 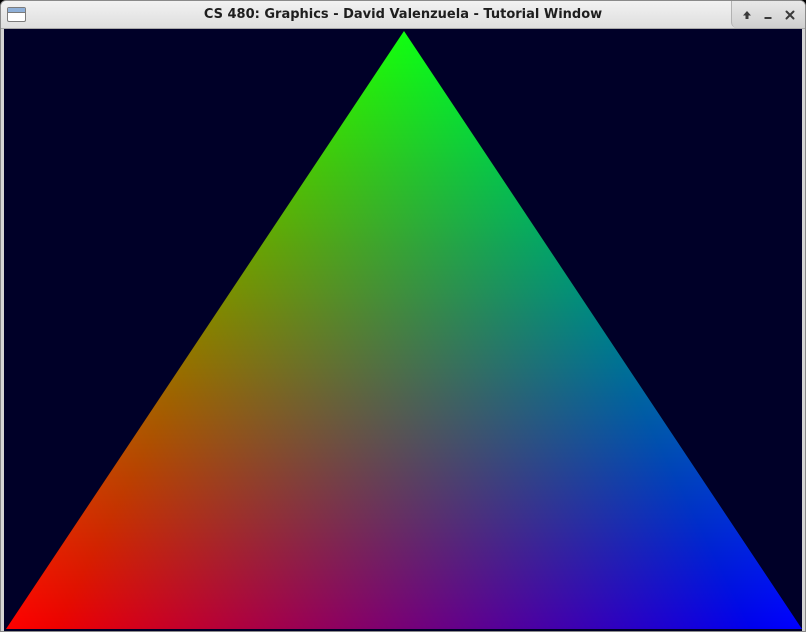 I want to click on maximize-arrow-icon, so click(x=746, y=14).